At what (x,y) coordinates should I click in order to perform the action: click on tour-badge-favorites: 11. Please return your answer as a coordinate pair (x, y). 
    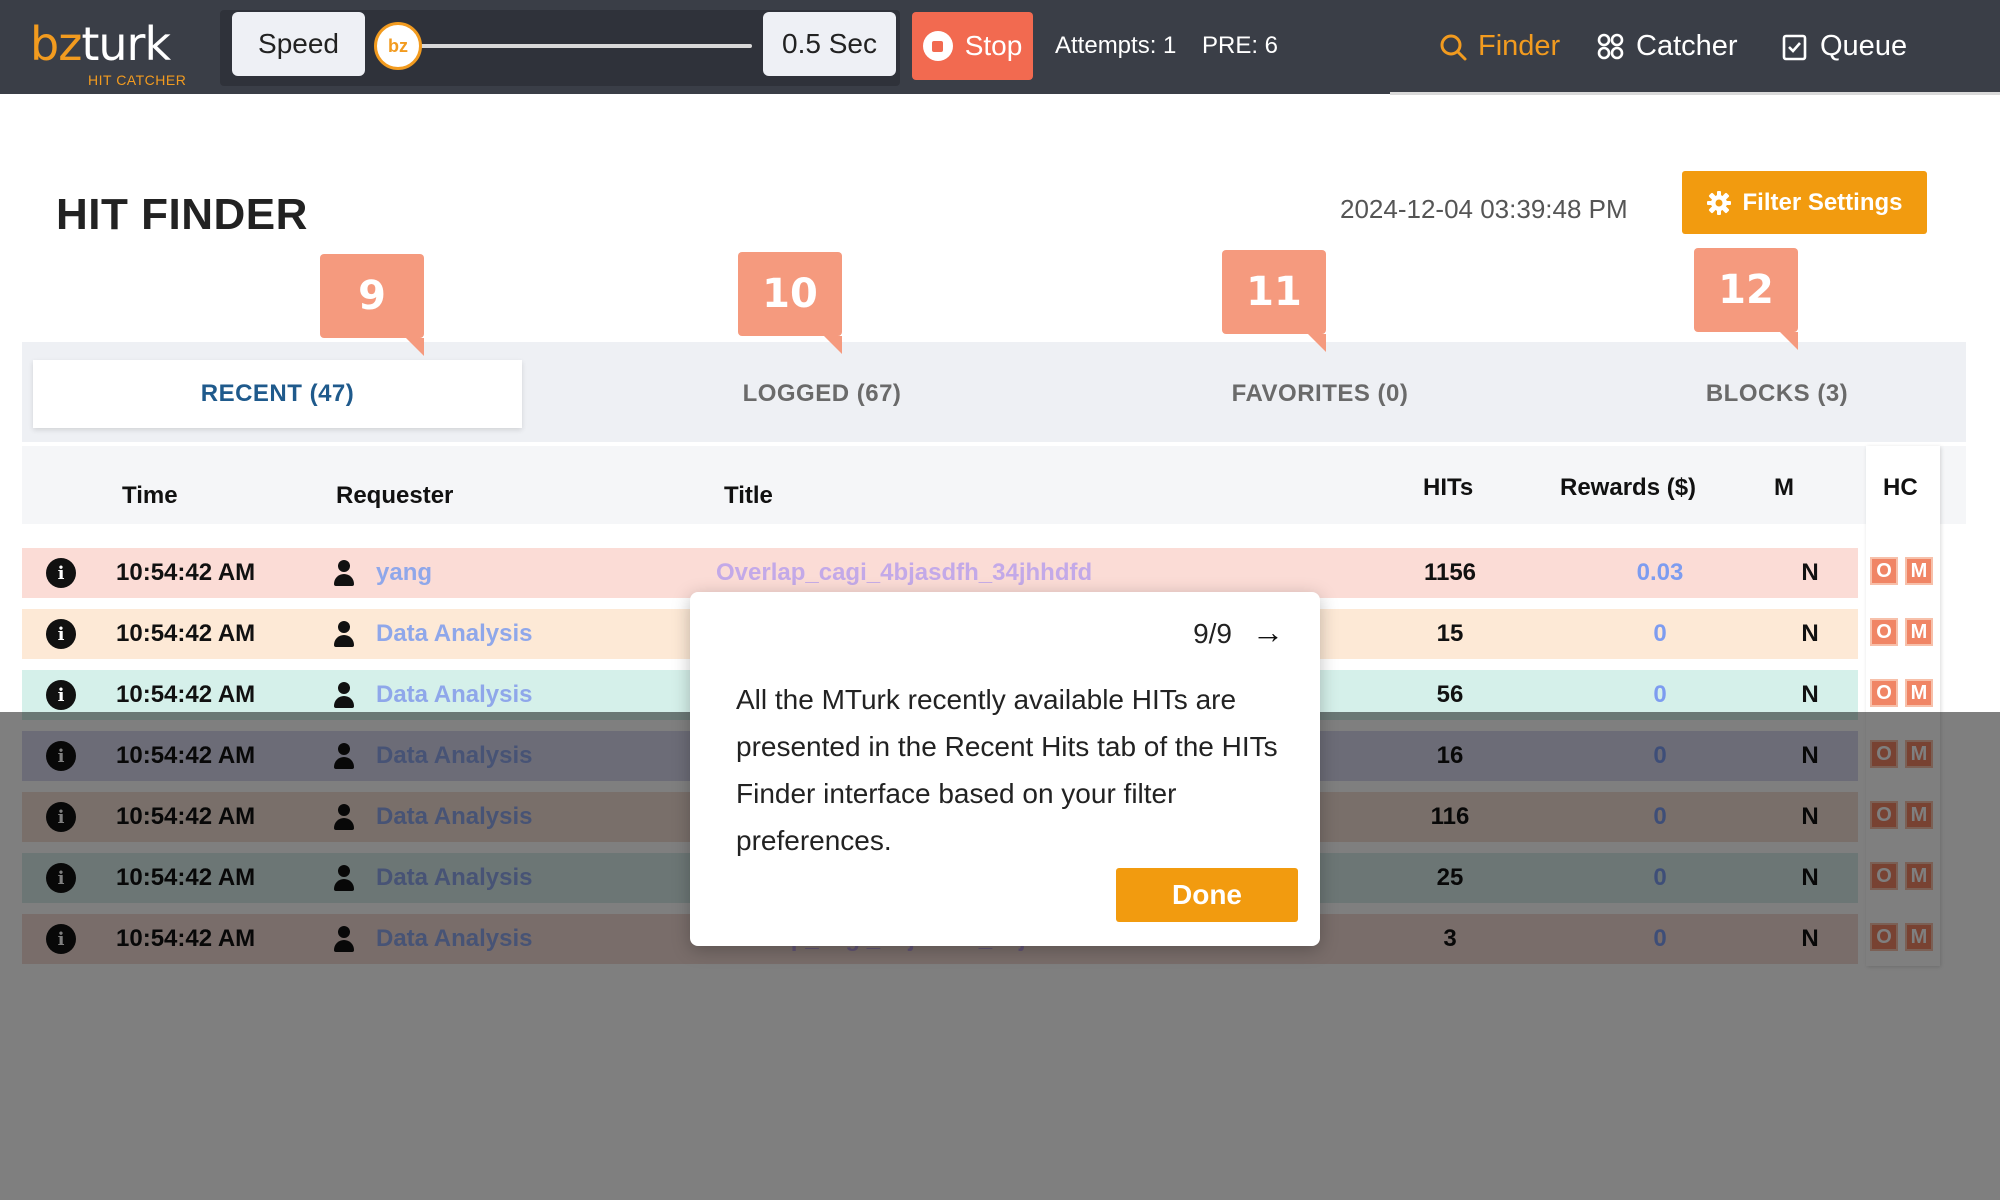
    Looking at the image, I should click on (1274, 301).